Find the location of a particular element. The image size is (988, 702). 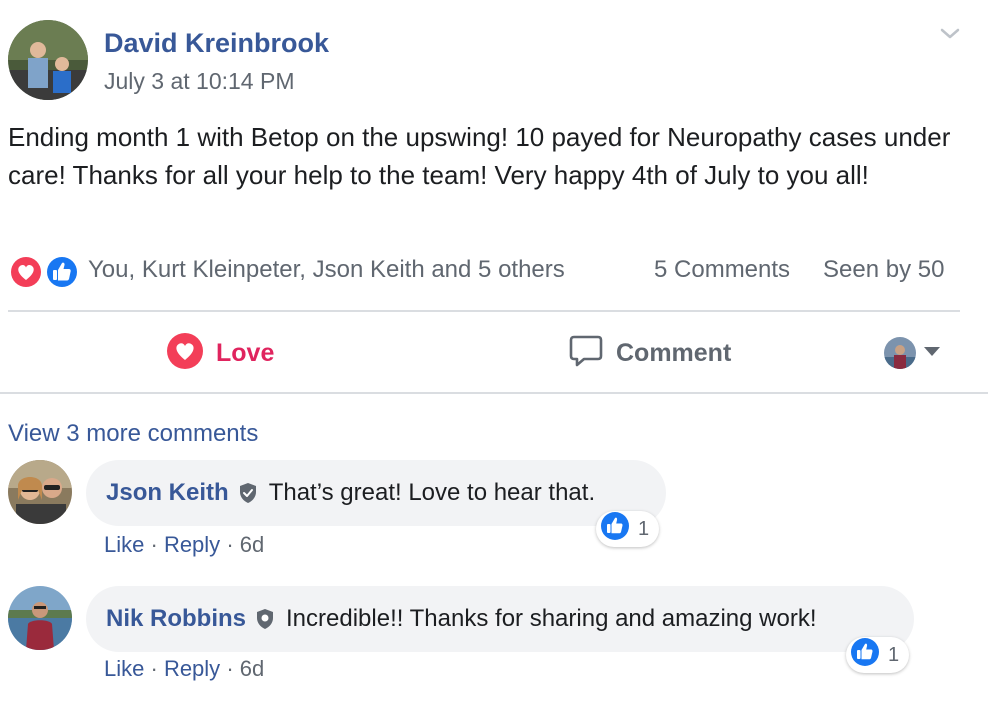

love-icon is located at coordinates (185, 353).